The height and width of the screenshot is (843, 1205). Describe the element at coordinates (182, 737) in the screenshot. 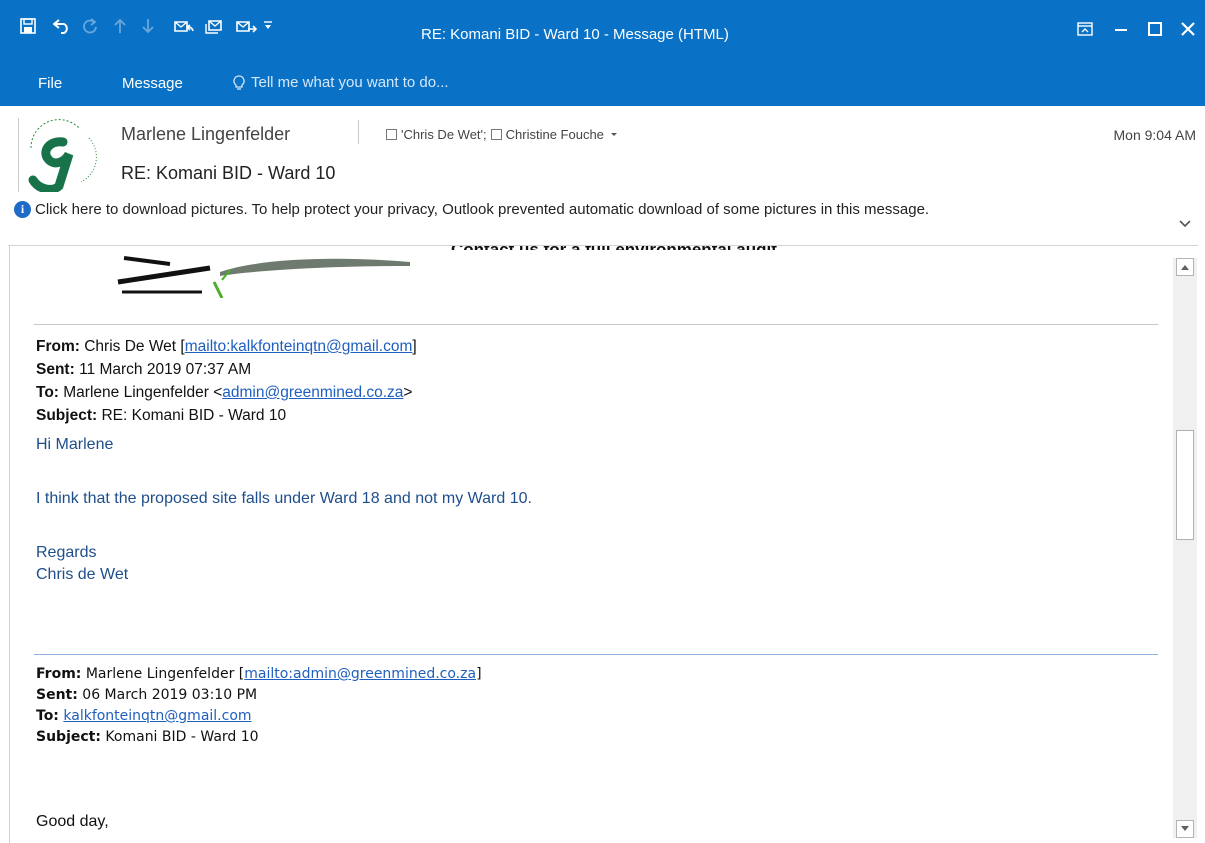

I see `subject-value: Komani BID - Ward 10` at that location.